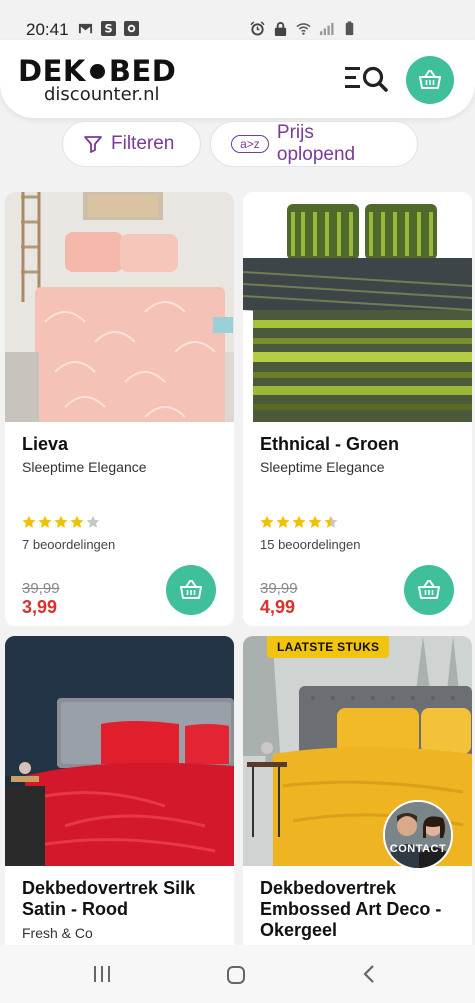 This screenshot has width=475, height=1003. I want to click on status-right-icons, so click(303, 28).